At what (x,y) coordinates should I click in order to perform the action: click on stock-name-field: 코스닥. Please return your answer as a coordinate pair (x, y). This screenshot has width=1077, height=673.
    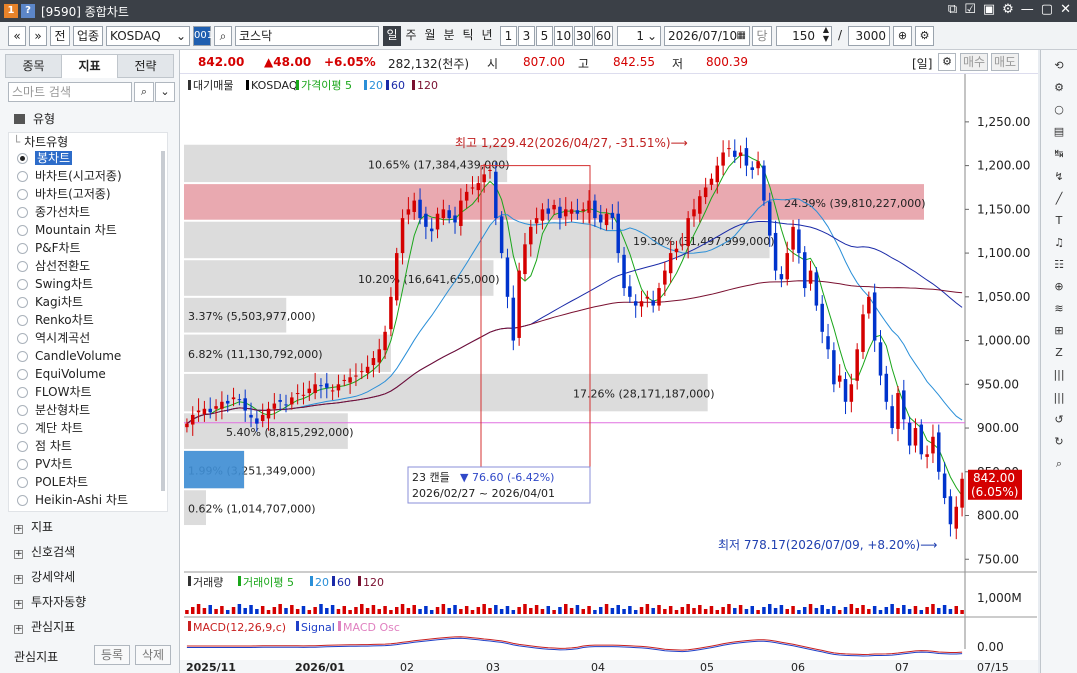
    Looking at the image, I should click on (307, 36).